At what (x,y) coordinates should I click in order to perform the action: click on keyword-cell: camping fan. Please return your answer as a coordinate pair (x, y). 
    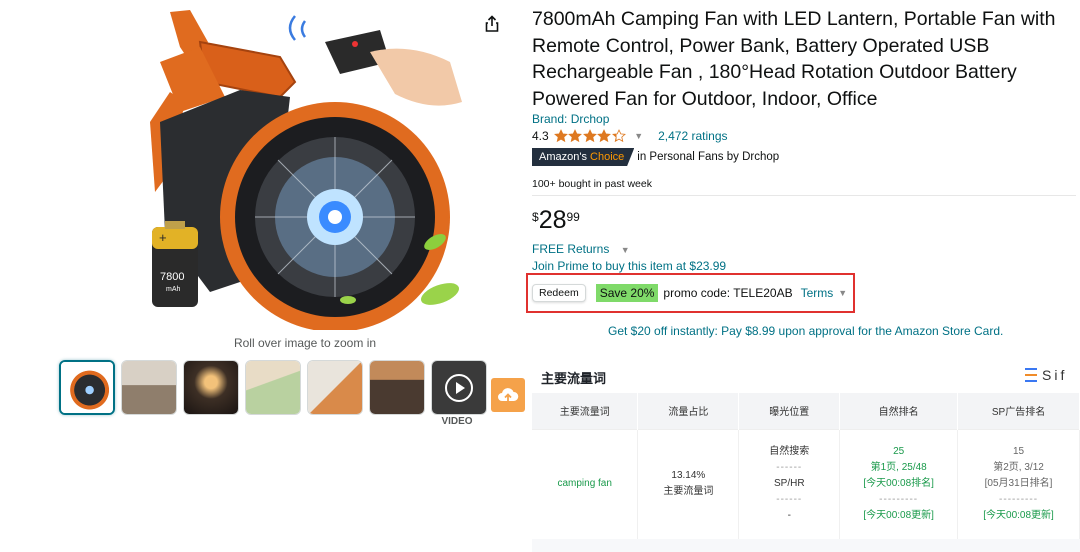
    Looking at the image, I should click on (585, 483).